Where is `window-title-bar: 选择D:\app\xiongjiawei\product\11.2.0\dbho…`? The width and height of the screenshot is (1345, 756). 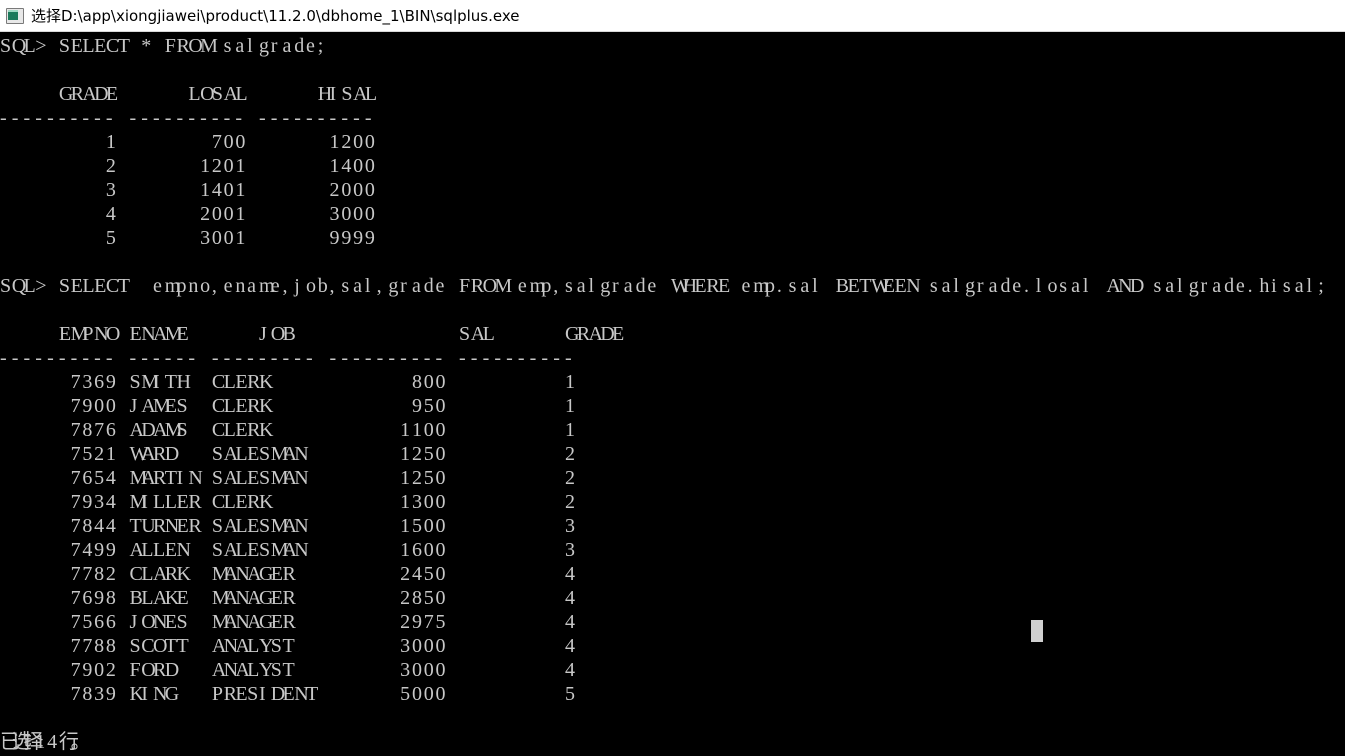
window-title-bar: 选择D:\app\xiongjiawei\product\11.2.0\dbho… is located at coordinates (672, 16).